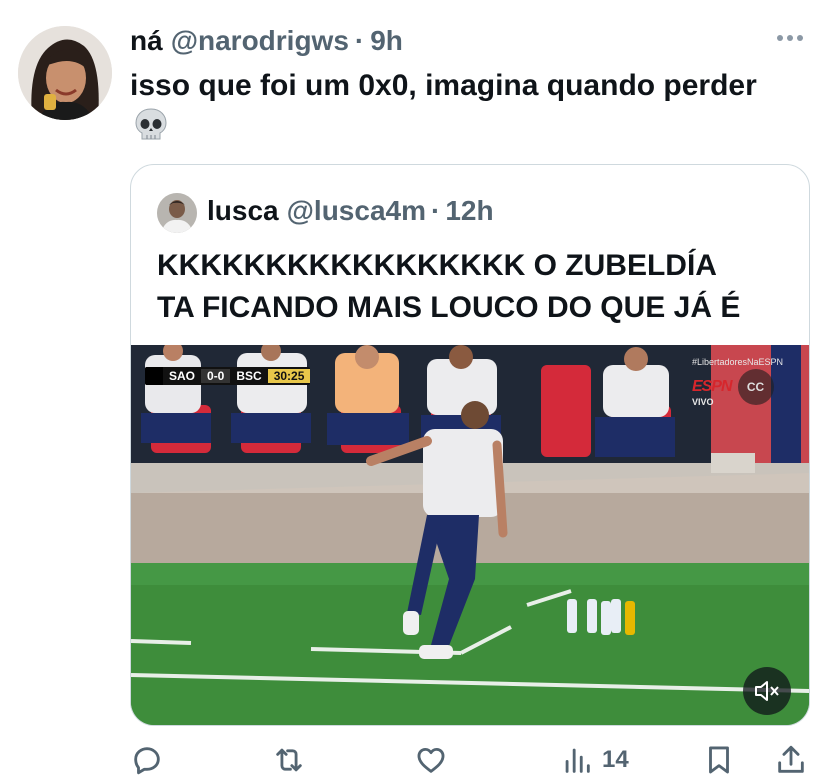 The height and width of the screenshot is (776, 828). I want to click on captions-icon: CC, so click(755, 387).